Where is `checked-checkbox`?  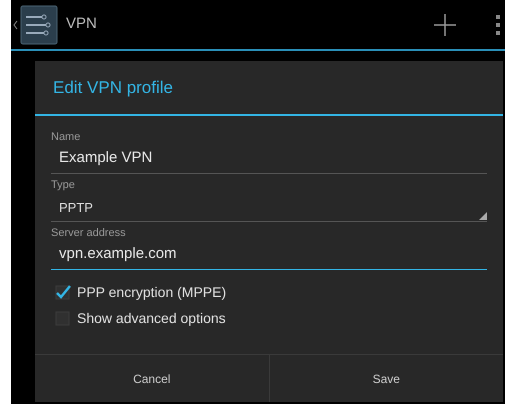 checked-checkbox is located at coordinates (63, 292).